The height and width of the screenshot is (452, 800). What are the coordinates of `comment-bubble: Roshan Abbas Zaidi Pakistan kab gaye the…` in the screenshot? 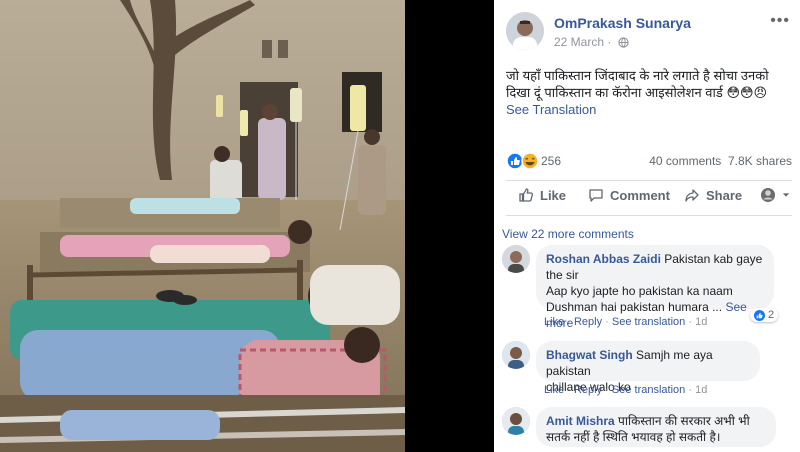 It's located at (655, 287).